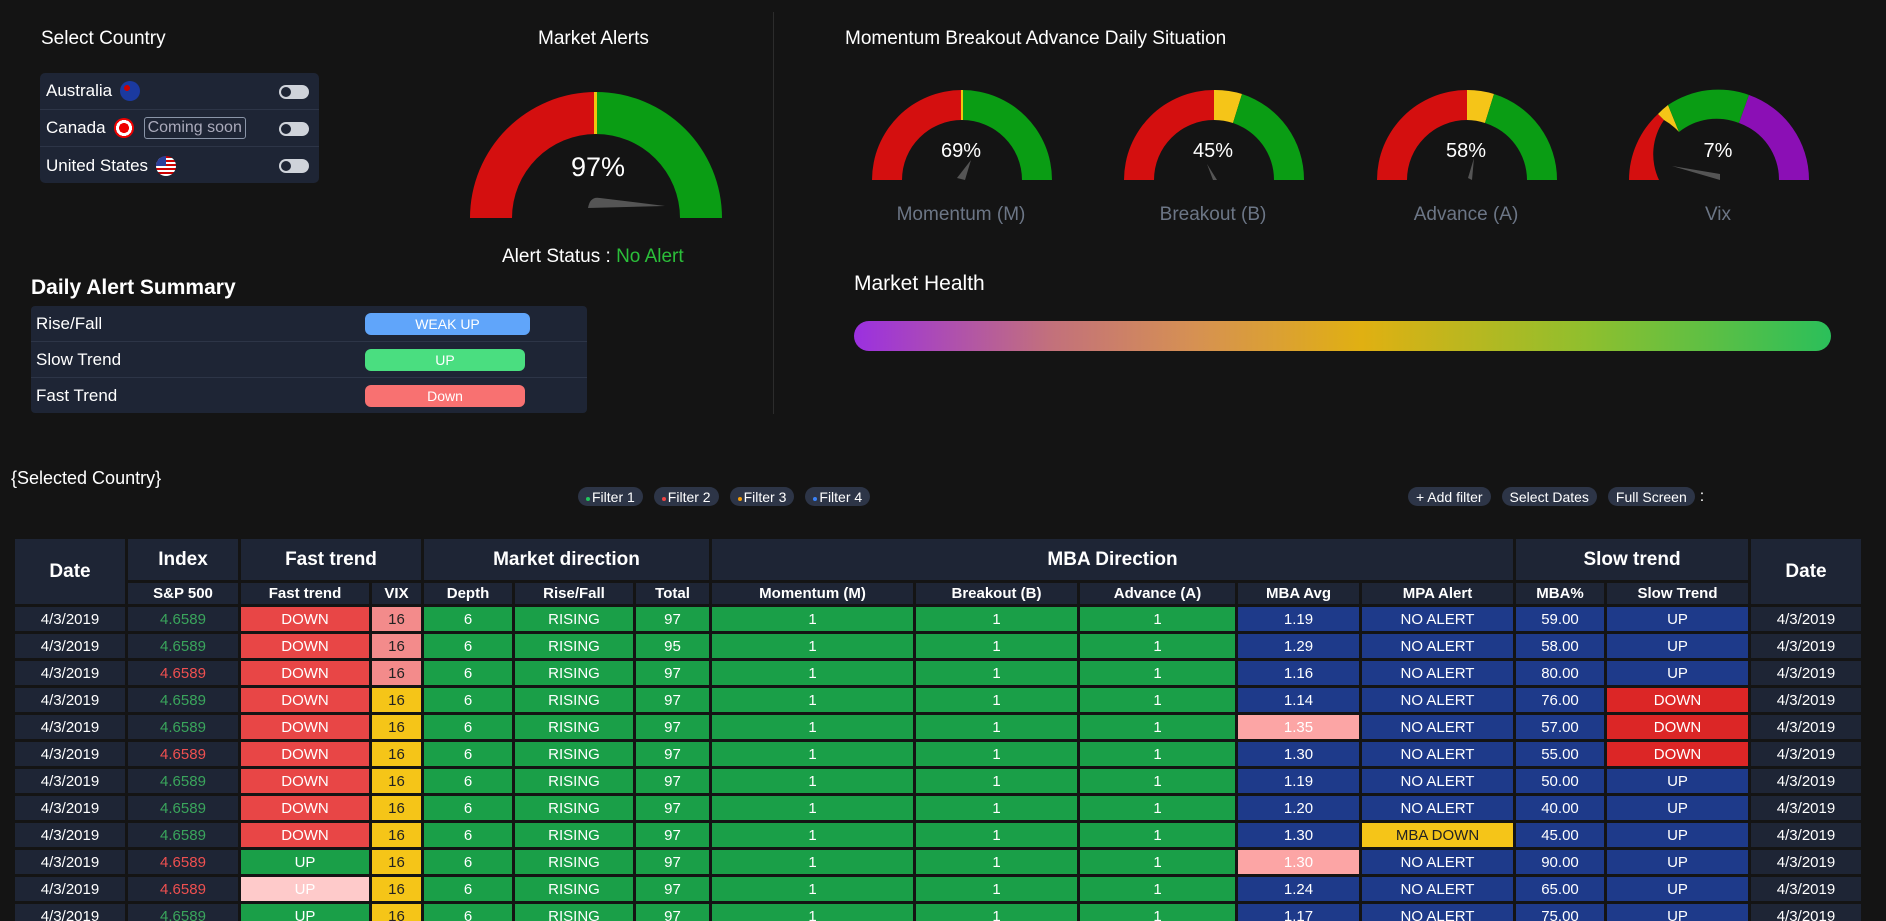  Describe the element at coordinates (838, 496) in the screenshot. I see `filter-chip-4: Filter 4` at that location.